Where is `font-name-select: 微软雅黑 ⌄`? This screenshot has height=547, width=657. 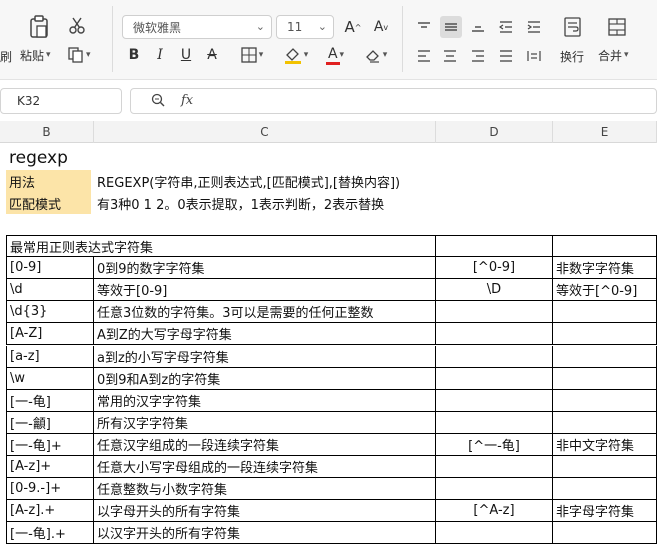 font-name-select: 微软雅黑 ⌄ is located at coordinates (197, 27).